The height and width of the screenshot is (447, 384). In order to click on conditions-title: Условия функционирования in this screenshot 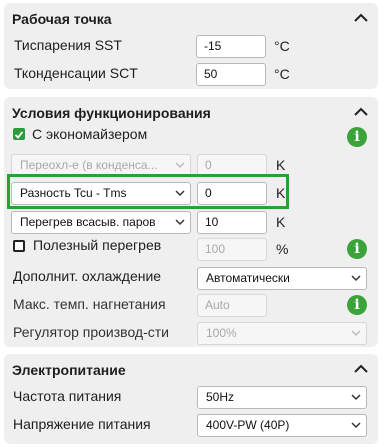, I will do `click(111, 113)`.